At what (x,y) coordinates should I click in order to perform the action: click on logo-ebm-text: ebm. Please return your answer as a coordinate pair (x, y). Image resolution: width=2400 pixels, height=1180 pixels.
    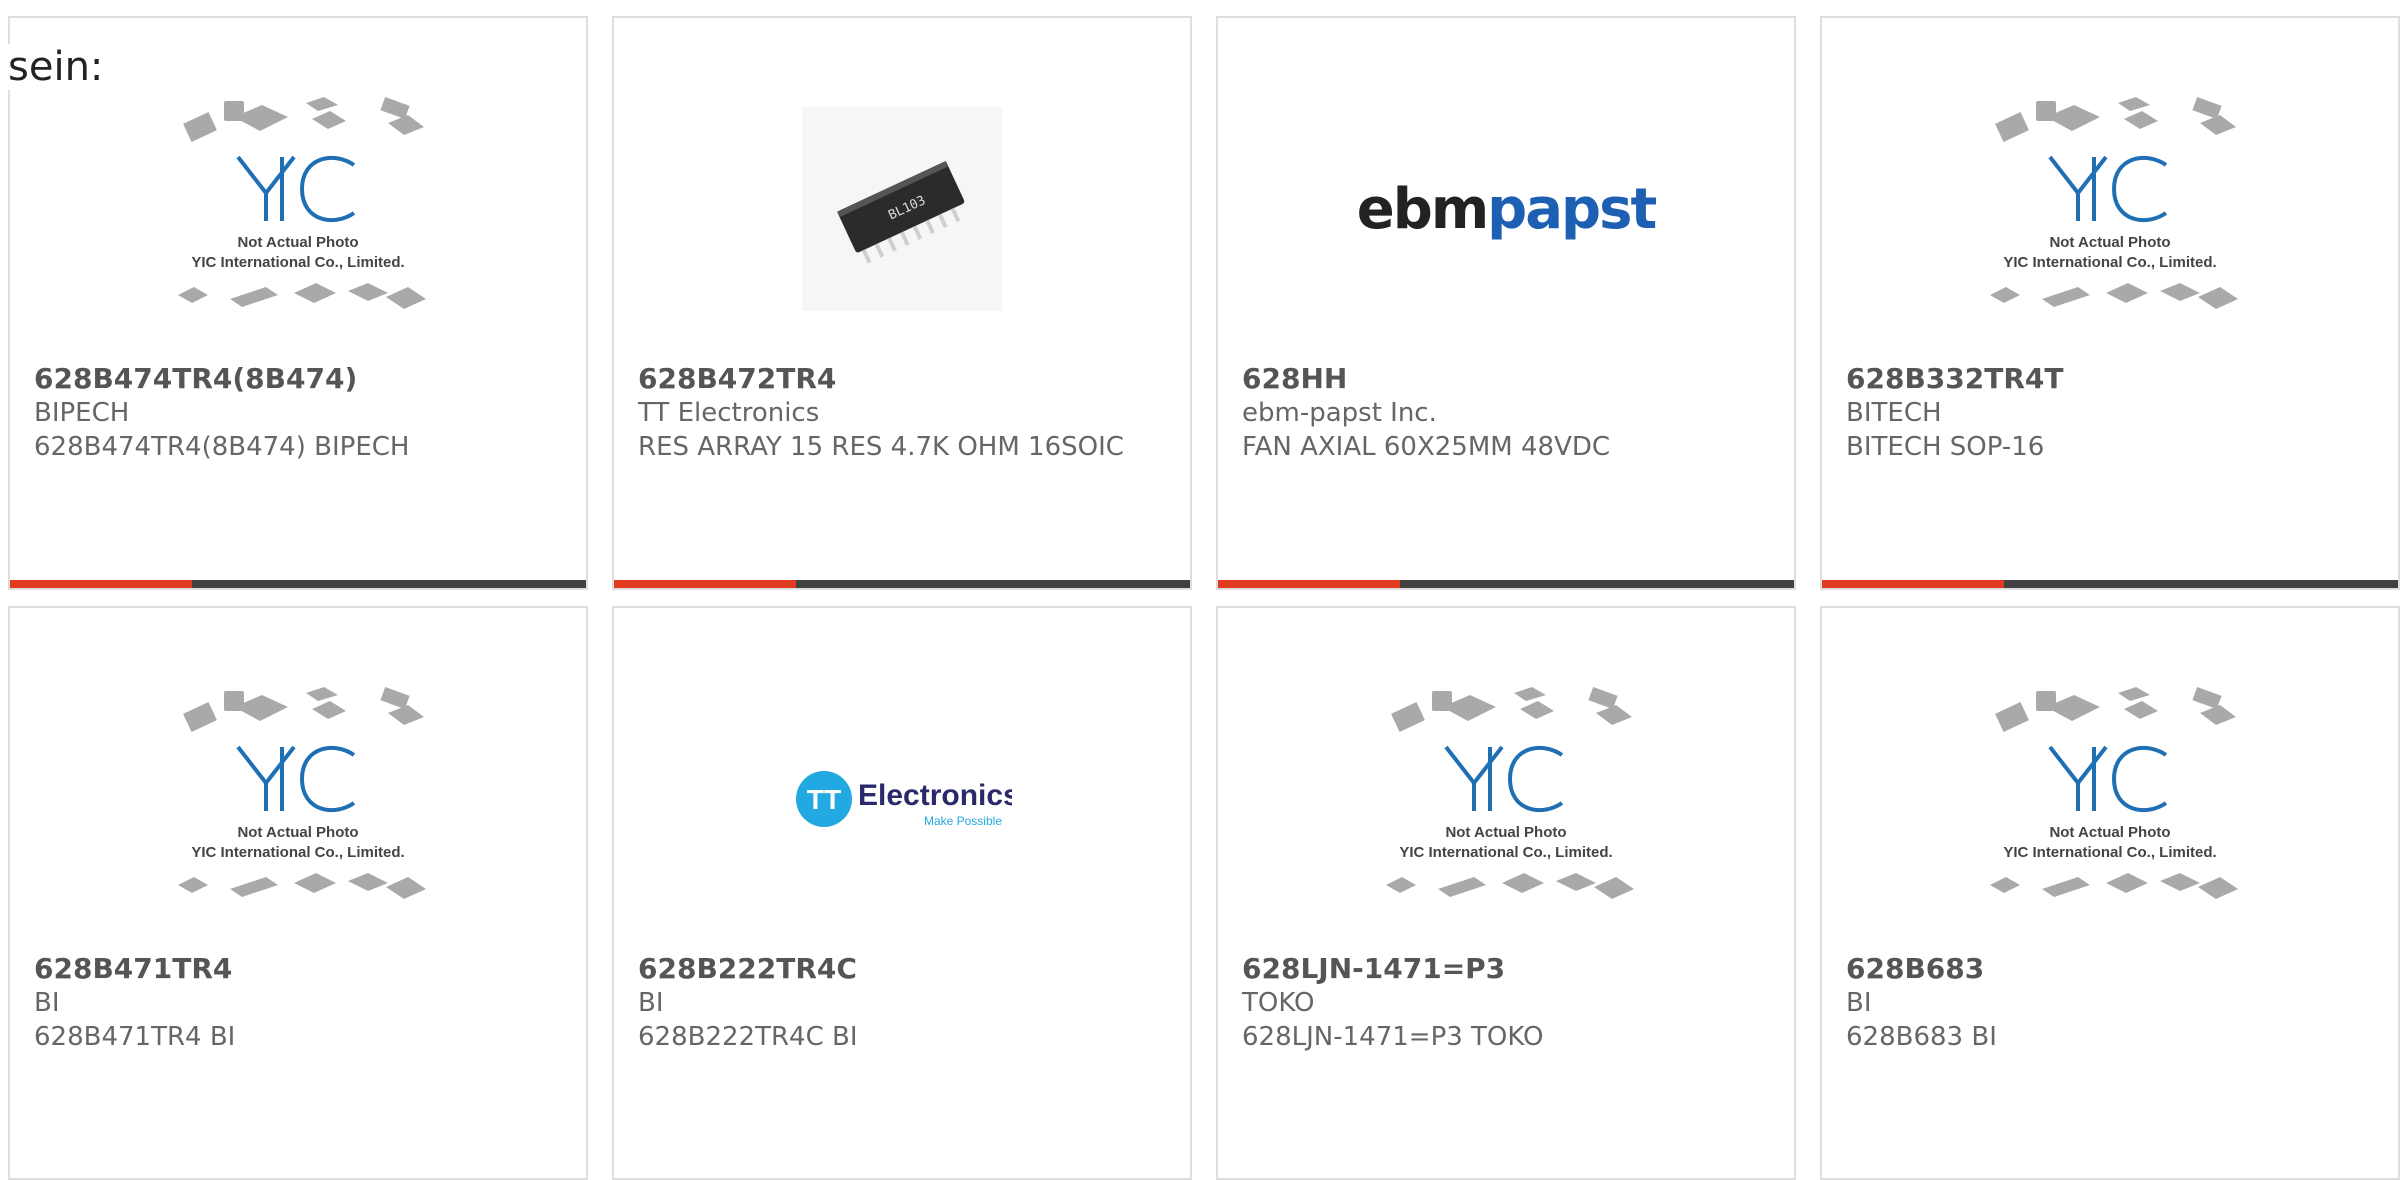
    Looking at the image, I should click on (1422, 209).